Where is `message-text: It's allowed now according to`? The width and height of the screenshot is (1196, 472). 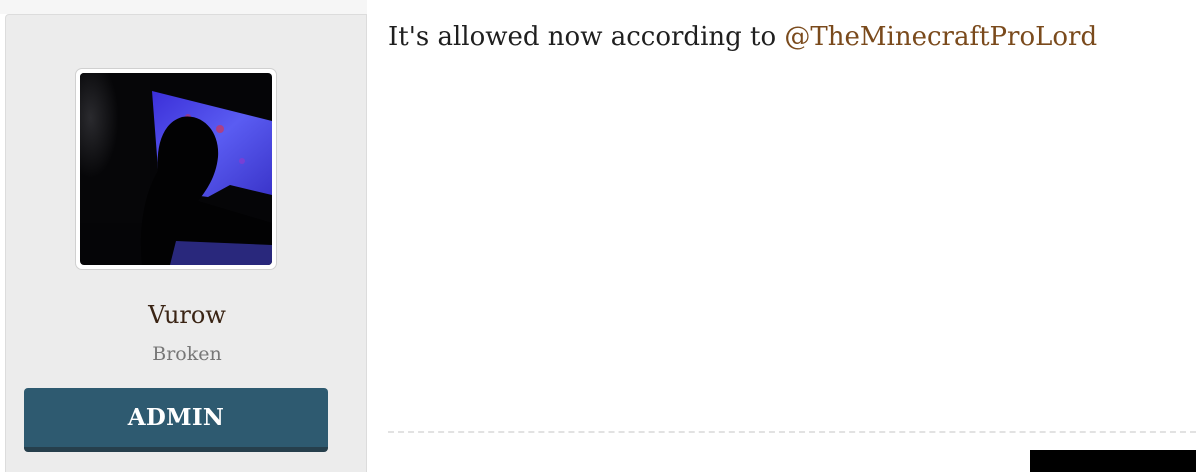
message-text: It's allowed now according to is located at coordinates (586, 37).